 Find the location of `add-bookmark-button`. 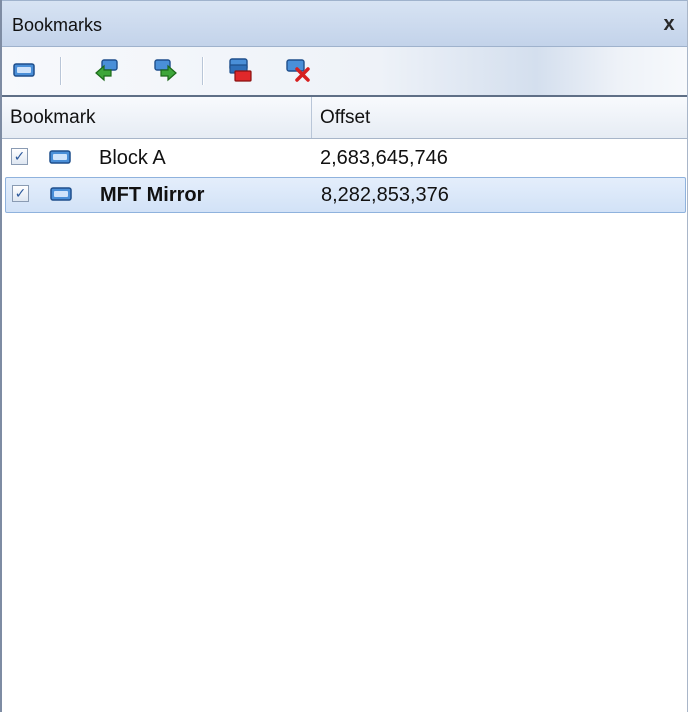

add-bookmark-button is located at coordinates (24, 70).